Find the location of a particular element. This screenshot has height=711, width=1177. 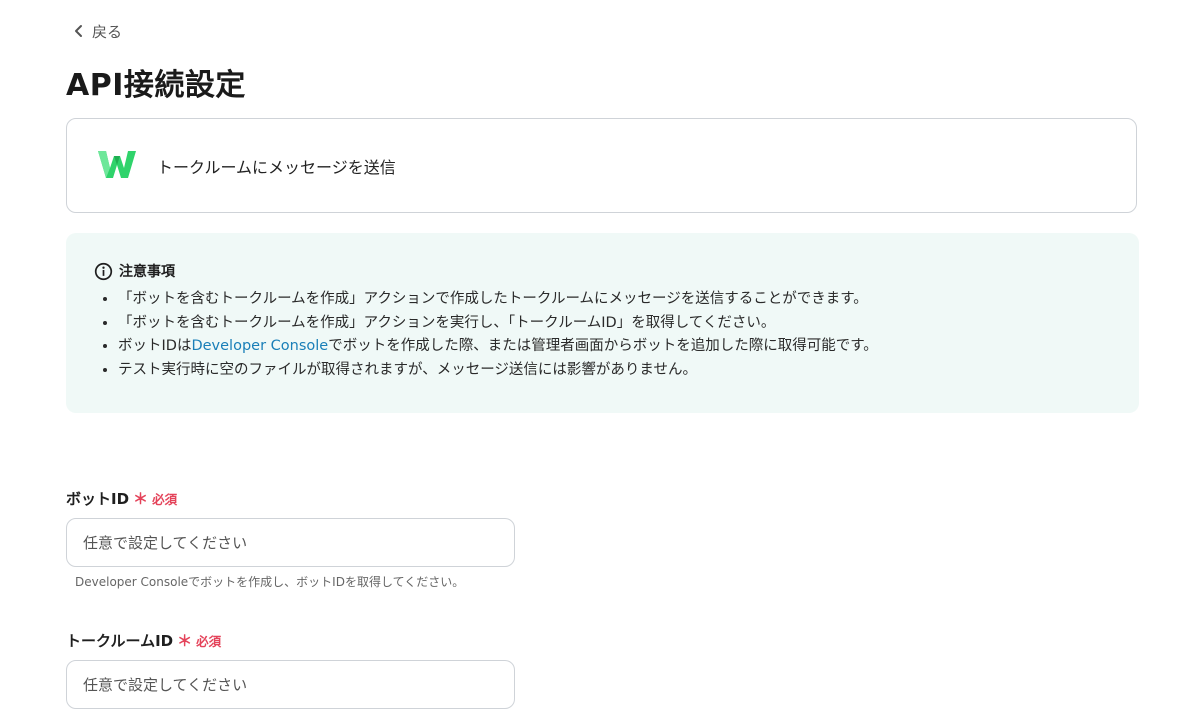

notice-heading-text: 注意事項 is located at coordinates (147, 272).